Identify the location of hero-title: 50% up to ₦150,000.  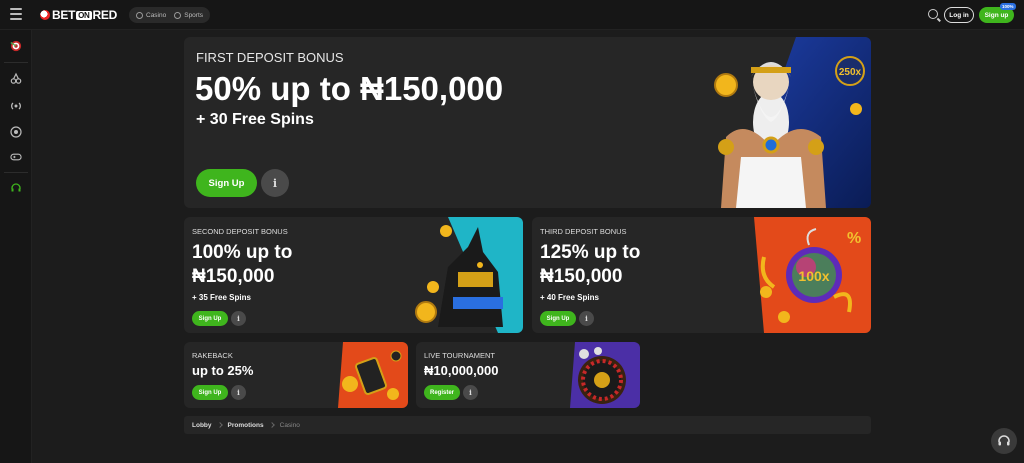
(349, 88).